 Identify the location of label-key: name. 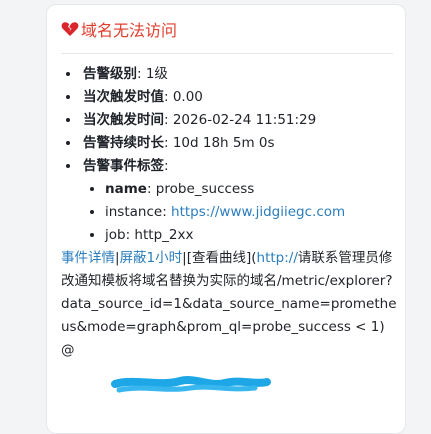
(126, 189).